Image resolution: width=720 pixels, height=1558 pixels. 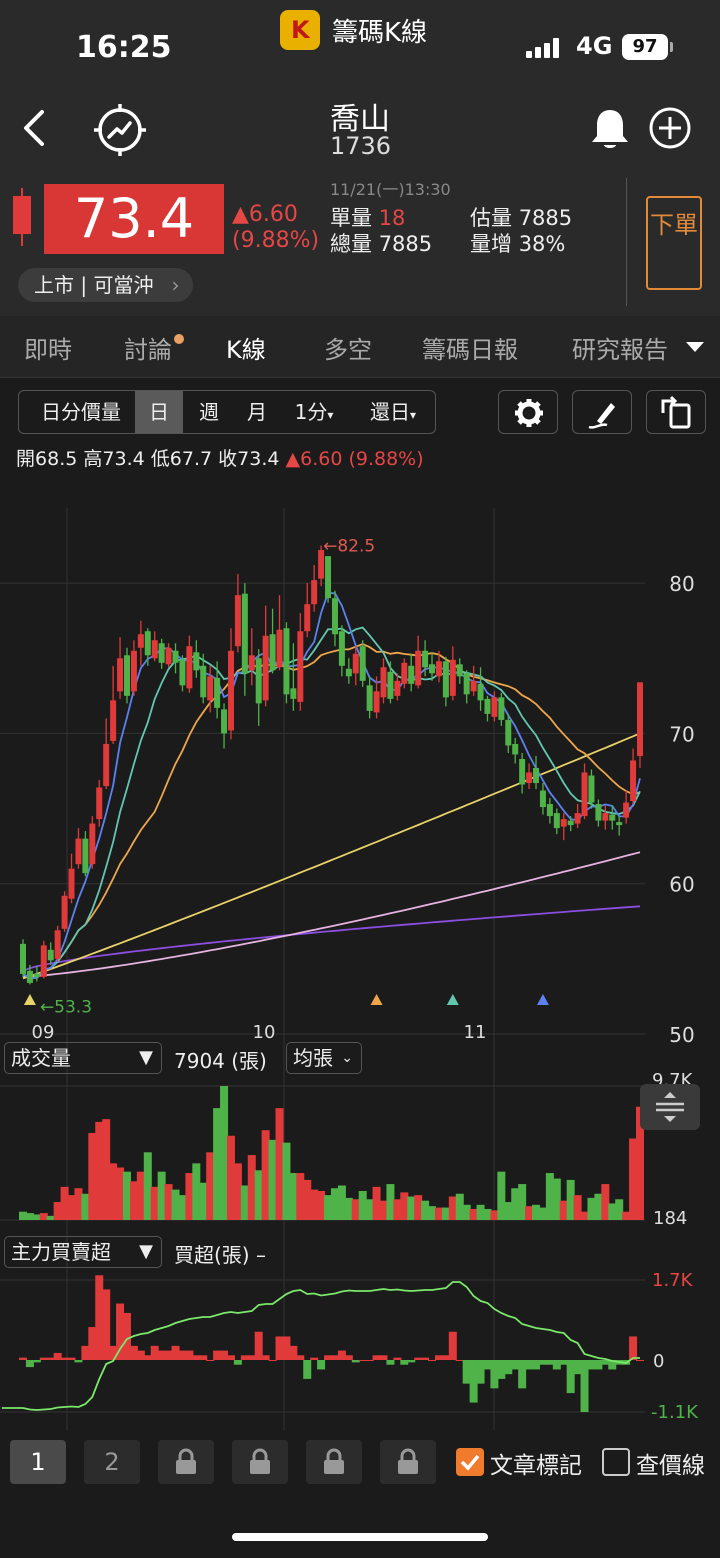 What do you see at coordinates (179, 339) in the screenshot?
I see `notification-dot` at bounding box center [179, 339].